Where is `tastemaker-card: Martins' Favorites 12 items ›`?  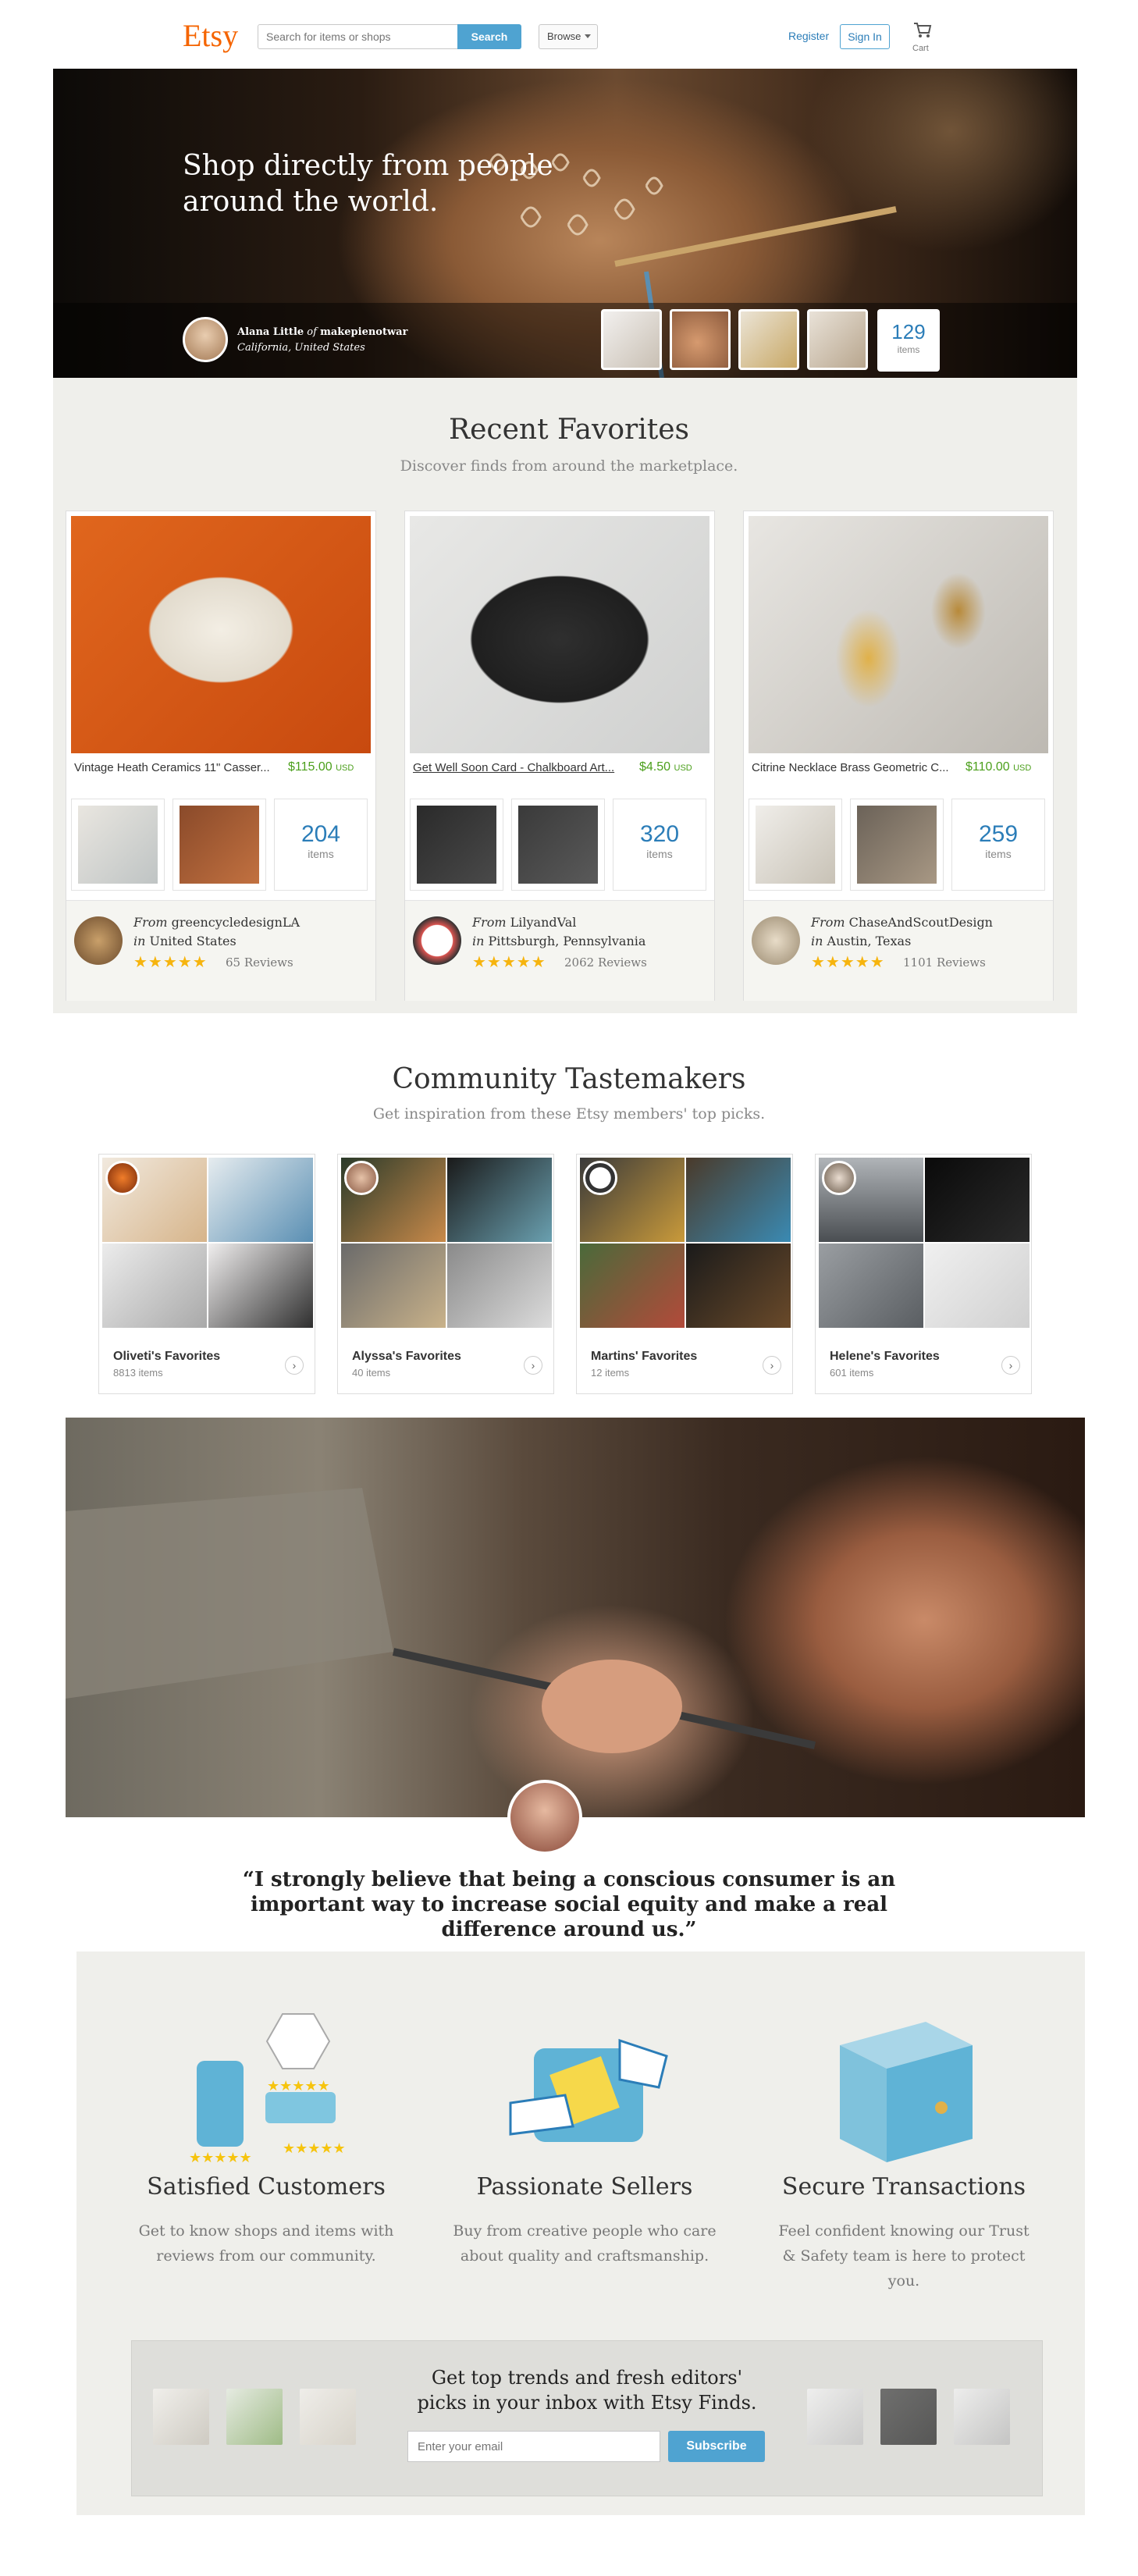 tastemaker-card: Martins' Favorites 12 items › is located at coordinates (684, 1274).